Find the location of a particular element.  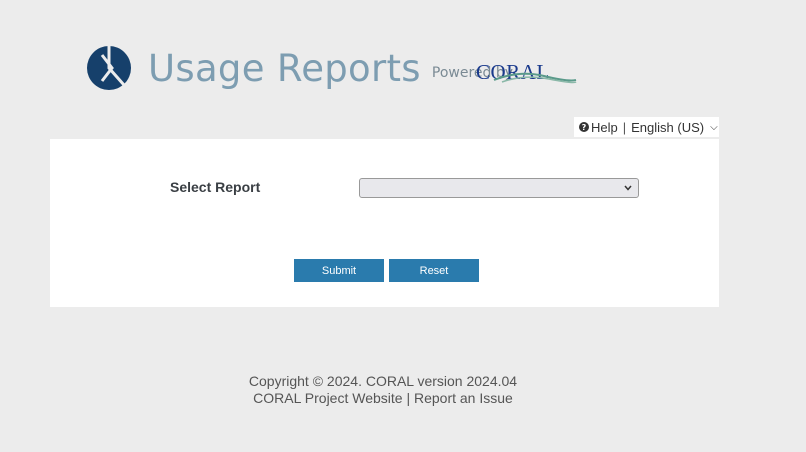

submit-button: Submit is located at coordinates (339, 270).